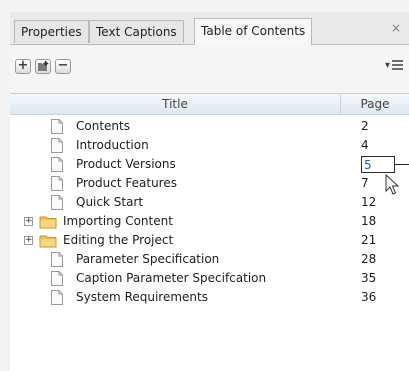  I want to click on add-folder-button, so click(43, 66).